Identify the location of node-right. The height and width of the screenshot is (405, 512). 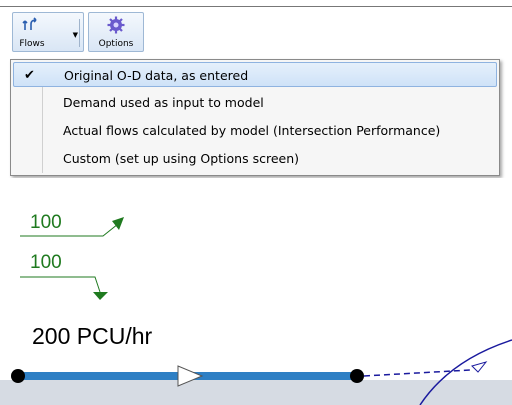
(357, 376).